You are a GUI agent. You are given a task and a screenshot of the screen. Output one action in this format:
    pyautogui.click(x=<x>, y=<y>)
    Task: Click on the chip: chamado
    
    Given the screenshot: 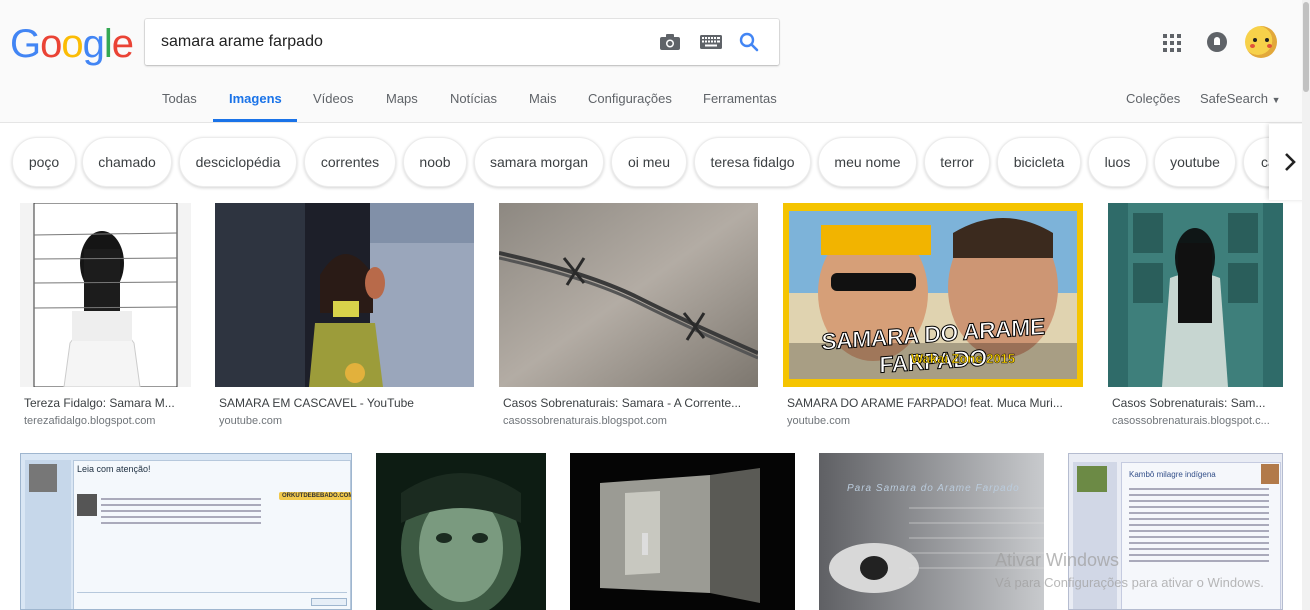 What is the action you would take?
    pyautogui.click(x=127, y=162)
    